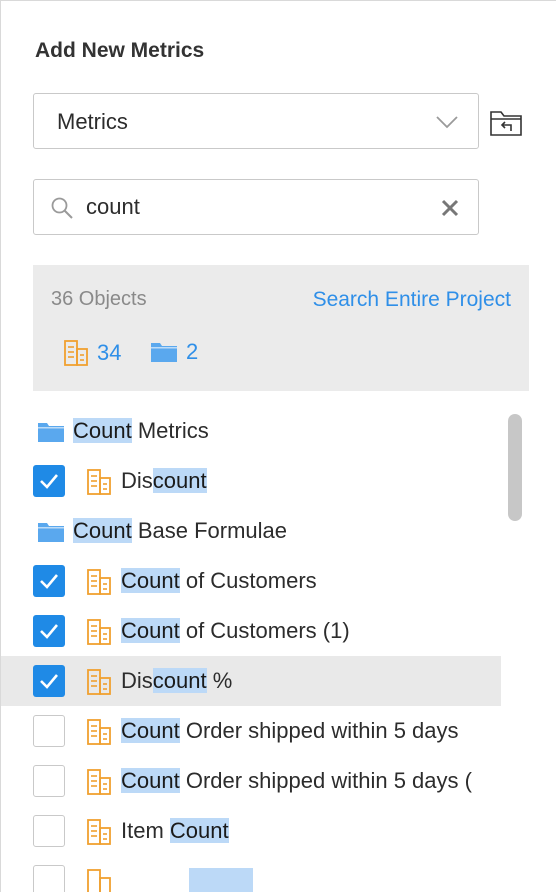  What do you see at coordinates (141, 430) in the screenshot?
I see `list-item-label: Count Metrics` at bounding box center [141, 430].